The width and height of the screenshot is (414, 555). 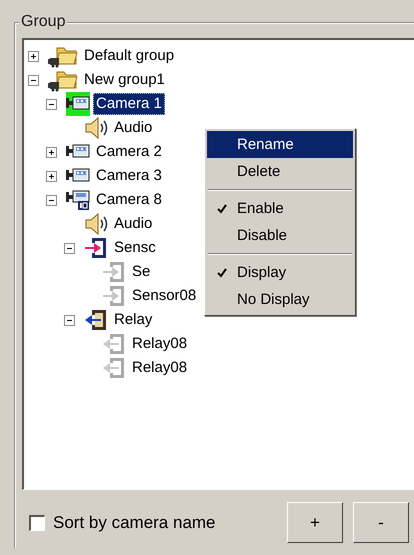 What do you see at coordinates (129, 104) in the screenshot?
I see `tree-item: Camera 1` at bounding box center [129, 104].